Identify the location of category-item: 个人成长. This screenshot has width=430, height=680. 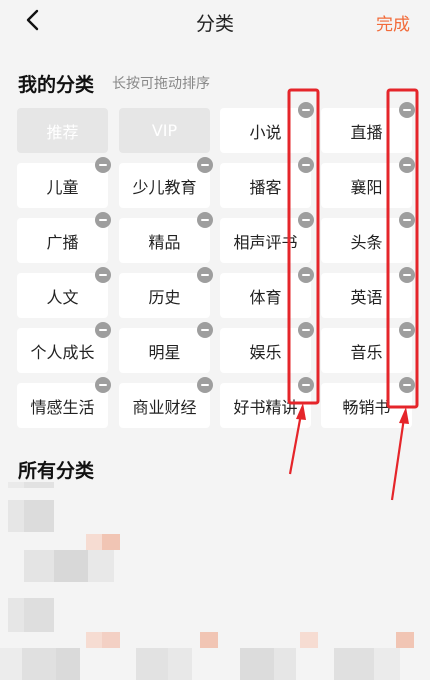
(62, 350).